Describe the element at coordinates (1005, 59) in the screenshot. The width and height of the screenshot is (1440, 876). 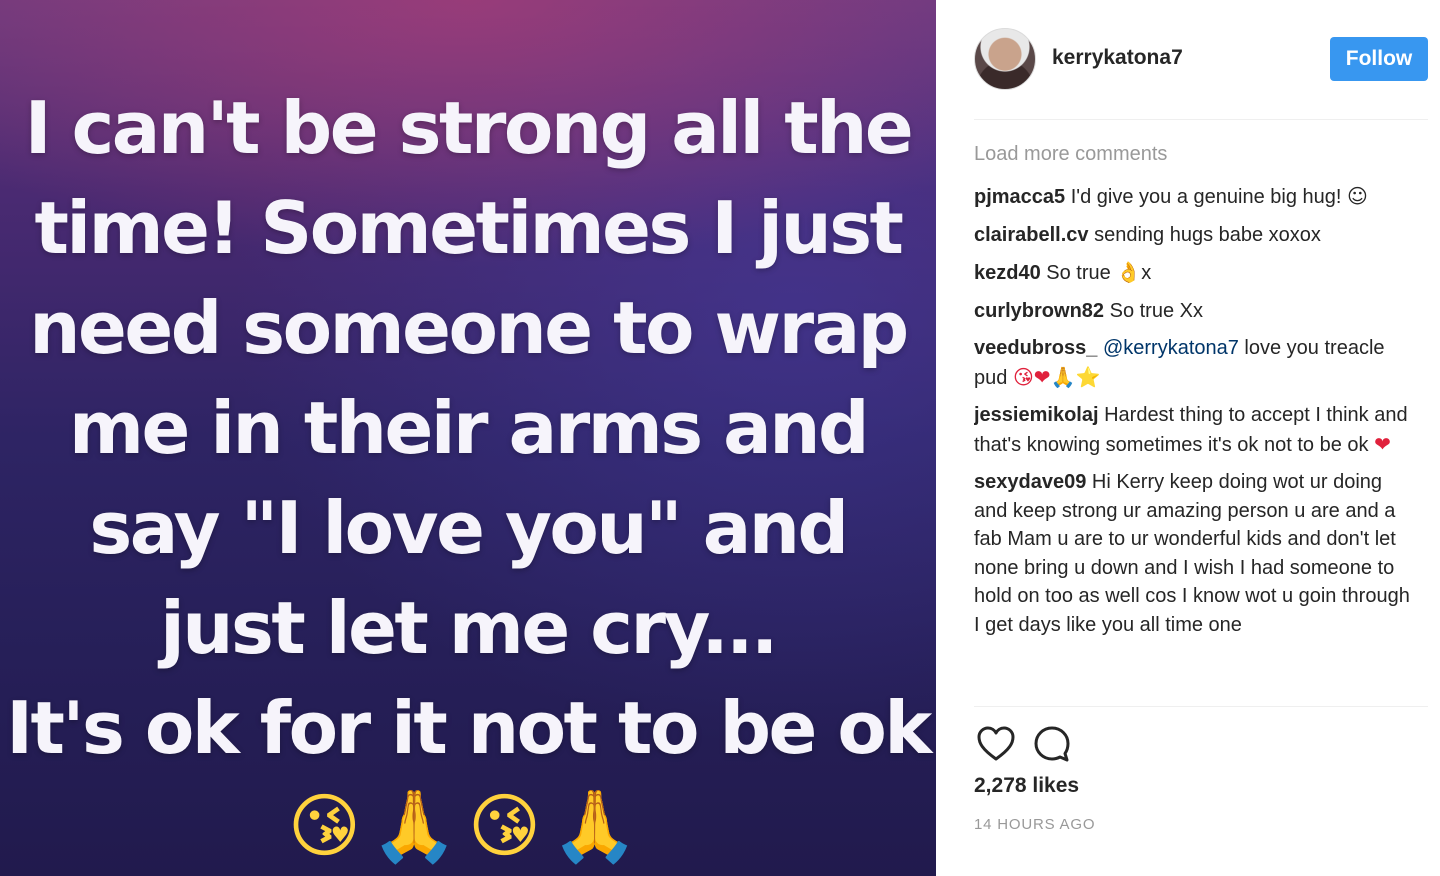
I see `avatar` at that location.